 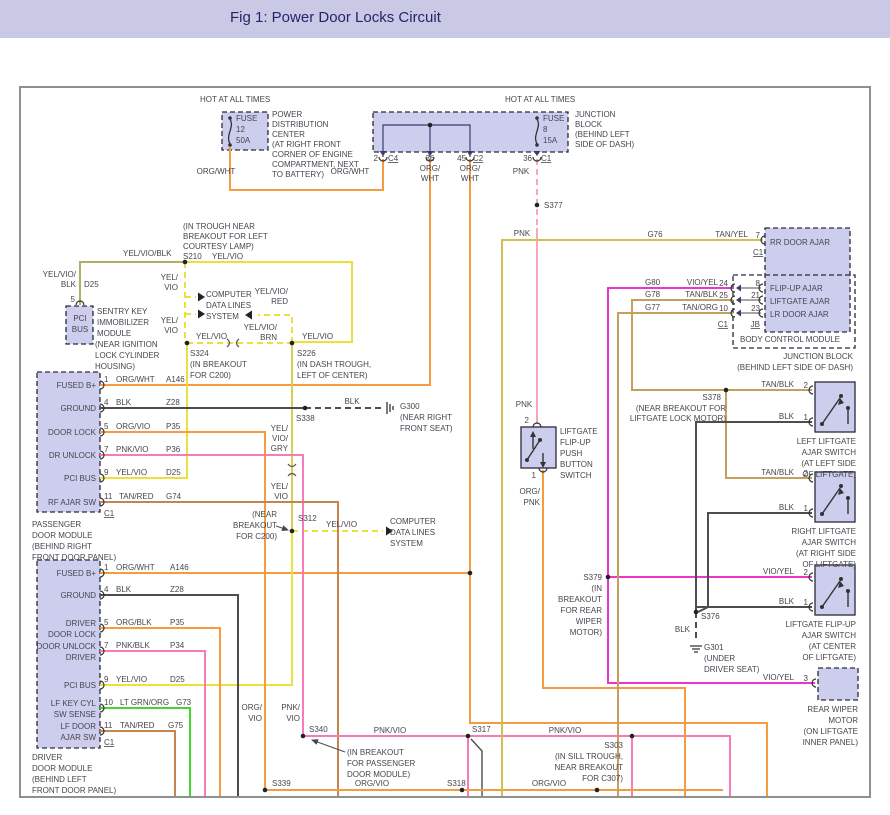 What do you see at coordinates (122, 311) in the screenshot?
I see `diagram-label: SENTRY KEY` at bounding box center [122, 311].